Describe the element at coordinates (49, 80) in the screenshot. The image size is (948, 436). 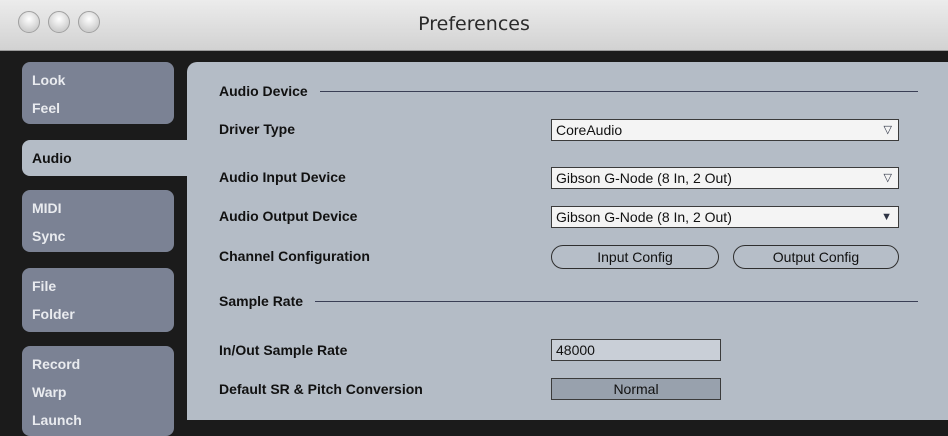
I see `tab-label: Look` at that location.